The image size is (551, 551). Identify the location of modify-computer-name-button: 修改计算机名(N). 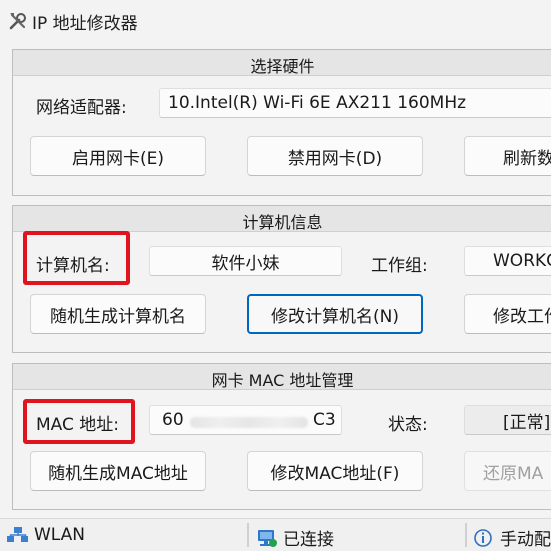
(335, 314).